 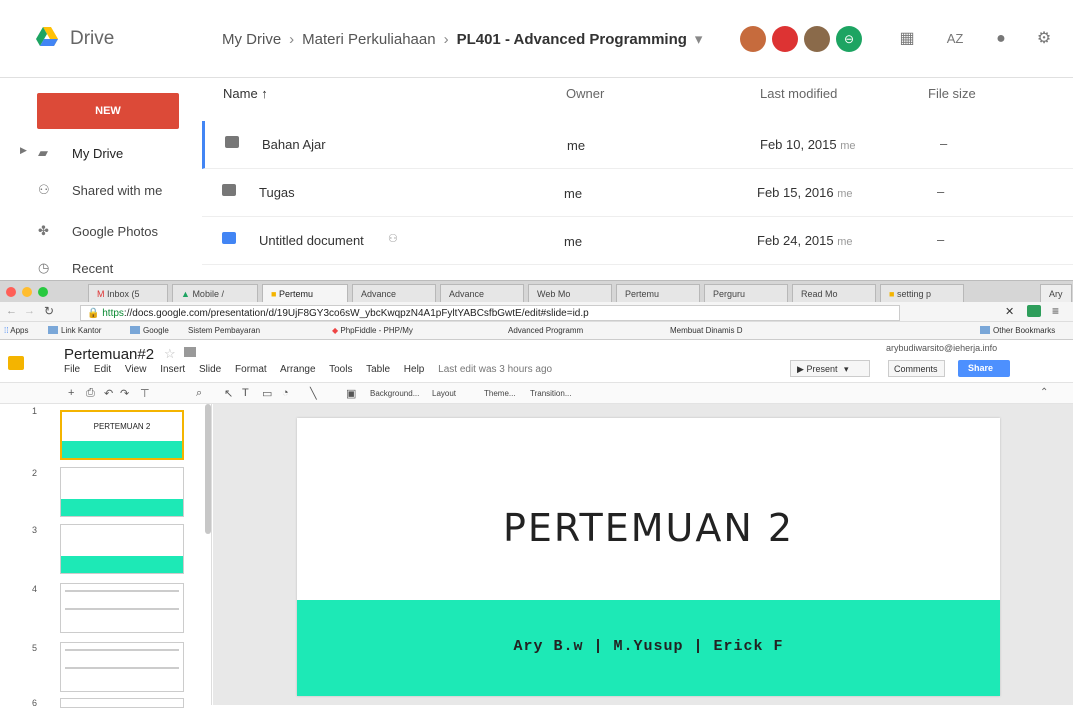 What do you see at coordinates (637, 193) in the screenshot?
I see `table-row: Tugas me Feb 15, 2016 me –` at bounding box center [637, 193].